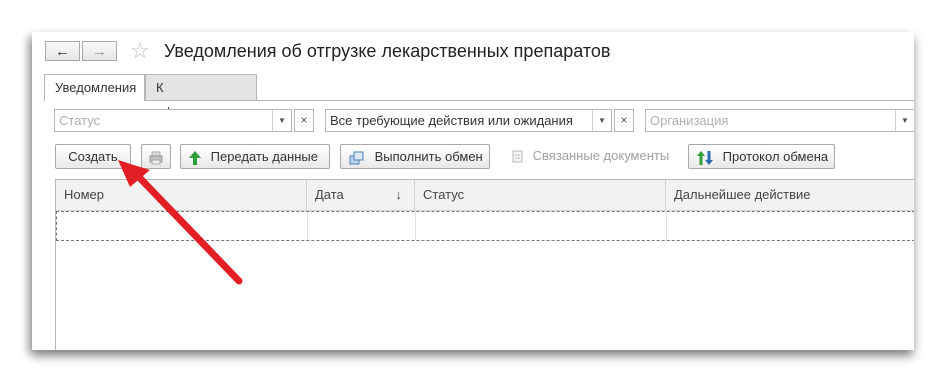 Image resolution: width=946 pixels, height=384 pixels. What do you see at coordinates (187, 227) in the screenshot?
I see `arrow-shaft` at bounding box center [187, 227].